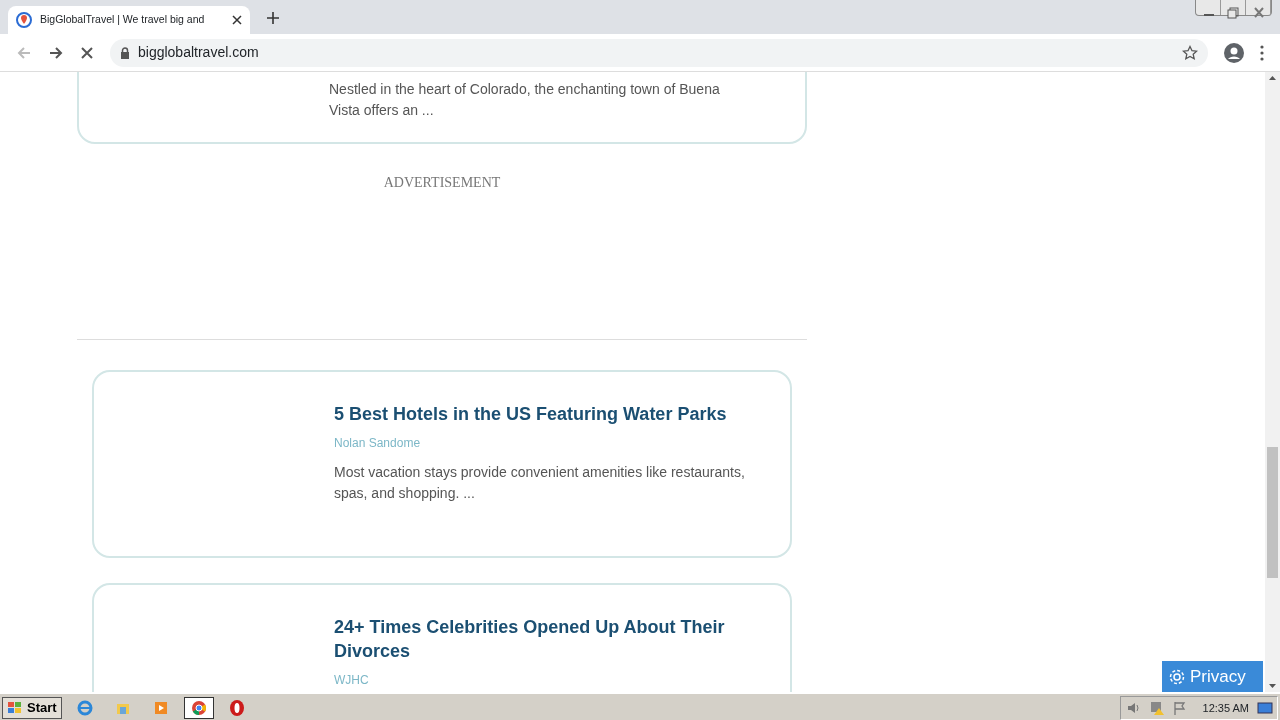  I want to click on chrome-icon, so click(198, 708).